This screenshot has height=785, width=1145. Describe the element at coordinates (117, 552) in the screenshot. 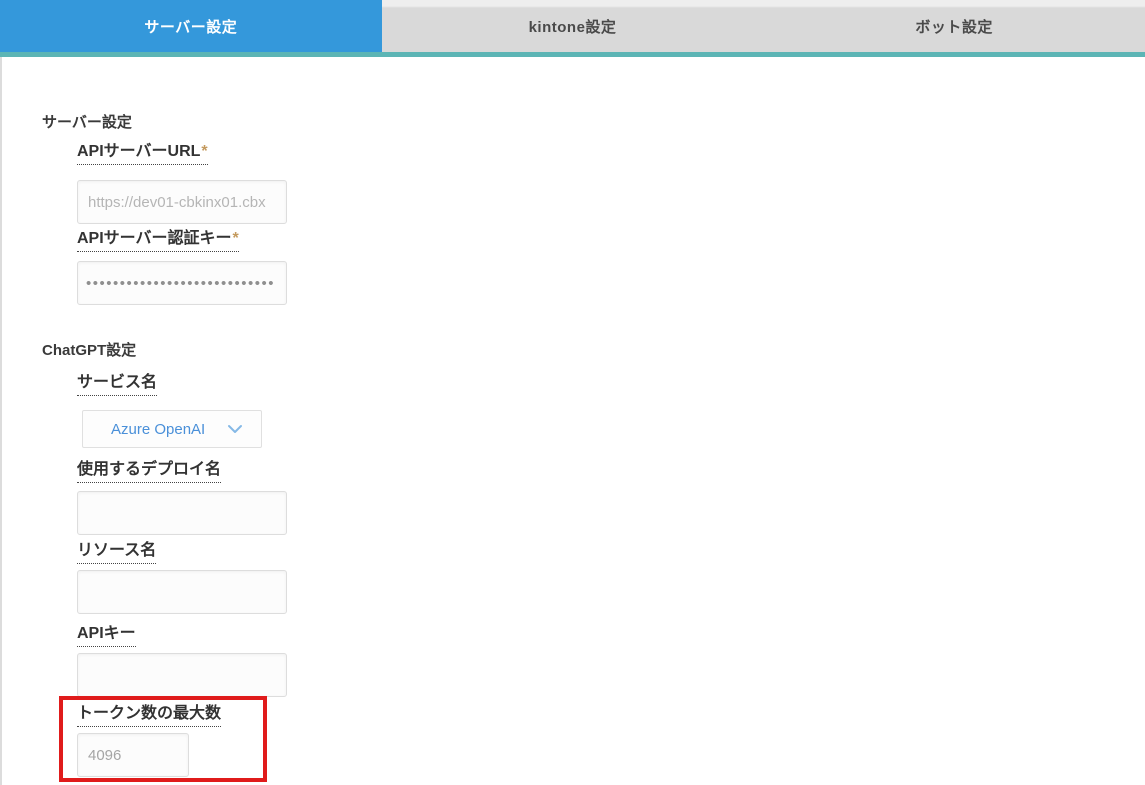

I see `resource-name-label: リソース名` at that location.